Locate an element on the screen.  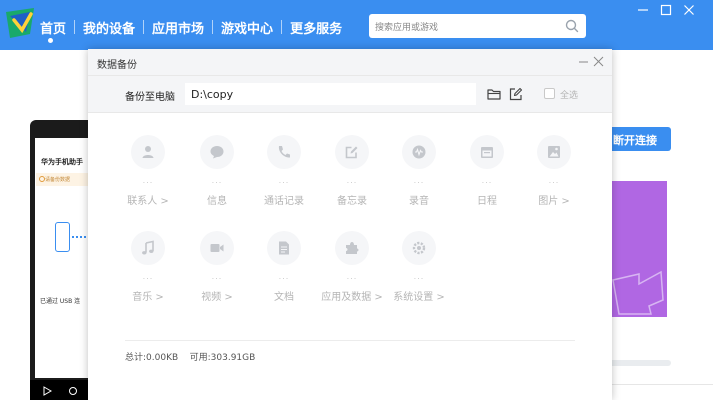
category-system-settings: ... 系统设置 > is located at coordinates (419, 276).